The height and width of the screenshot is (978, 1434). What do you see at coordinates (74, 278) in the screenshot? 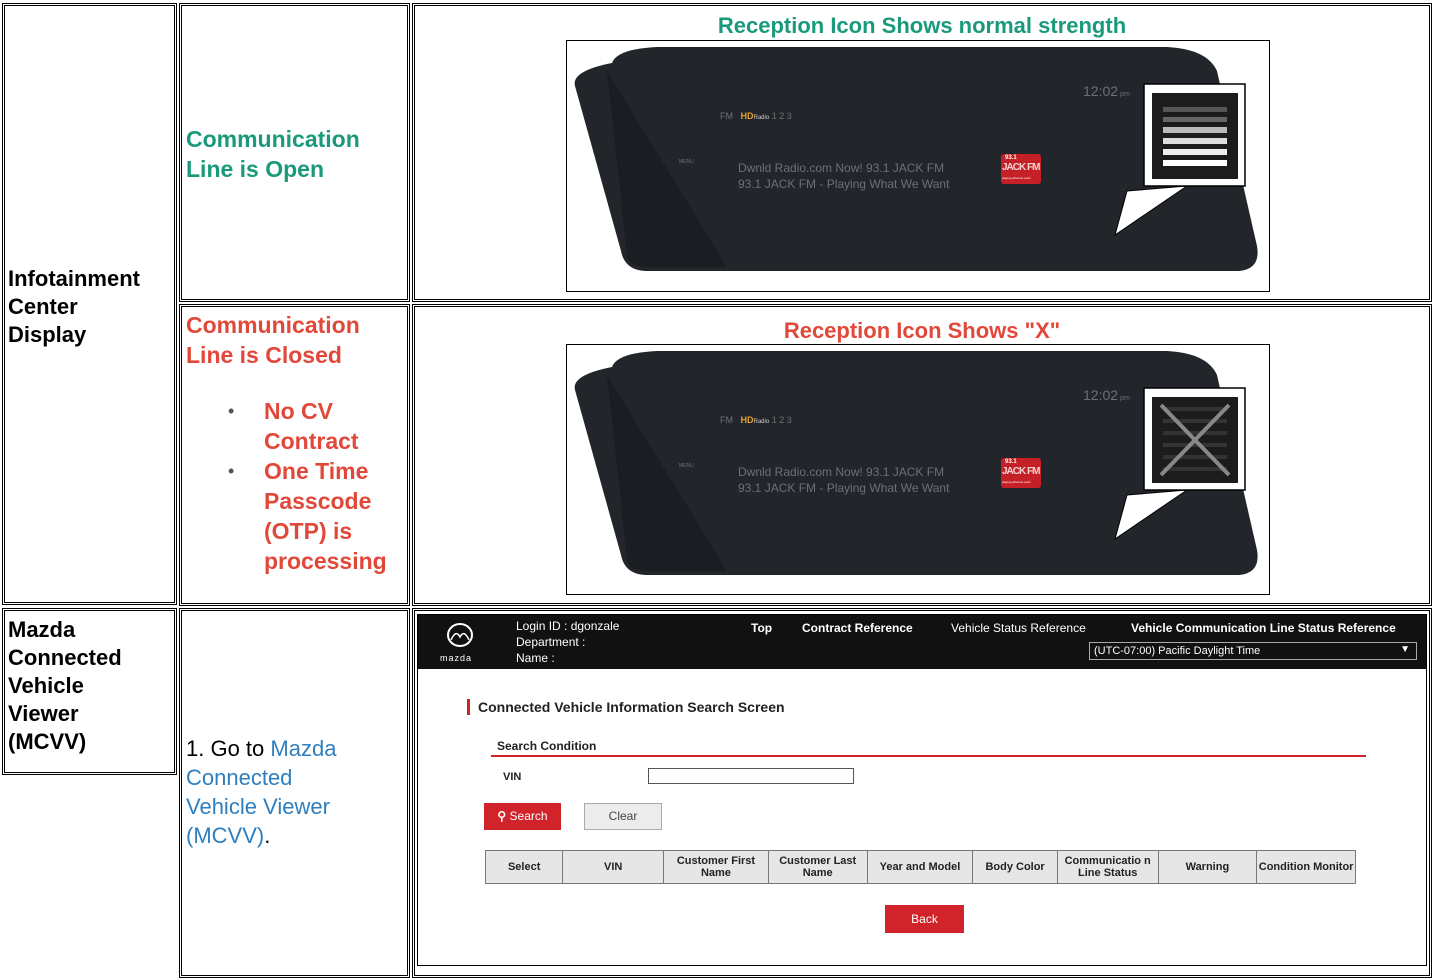
I see `label-line: Infotainment` at bounding box center [74, 278].